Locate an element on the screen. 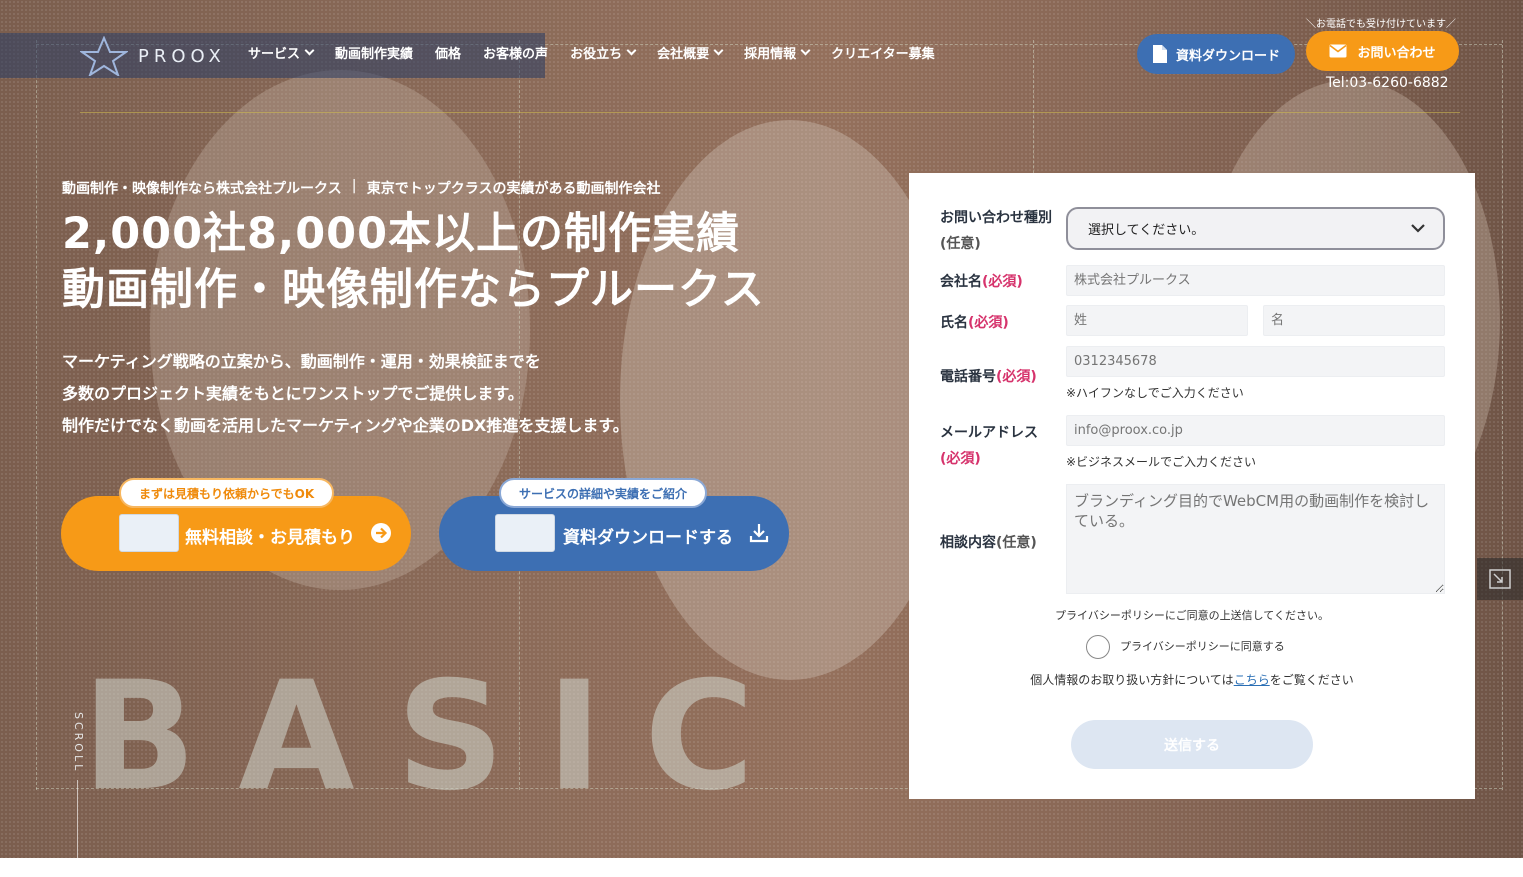  email-input is located at coordinates (1255, 430).